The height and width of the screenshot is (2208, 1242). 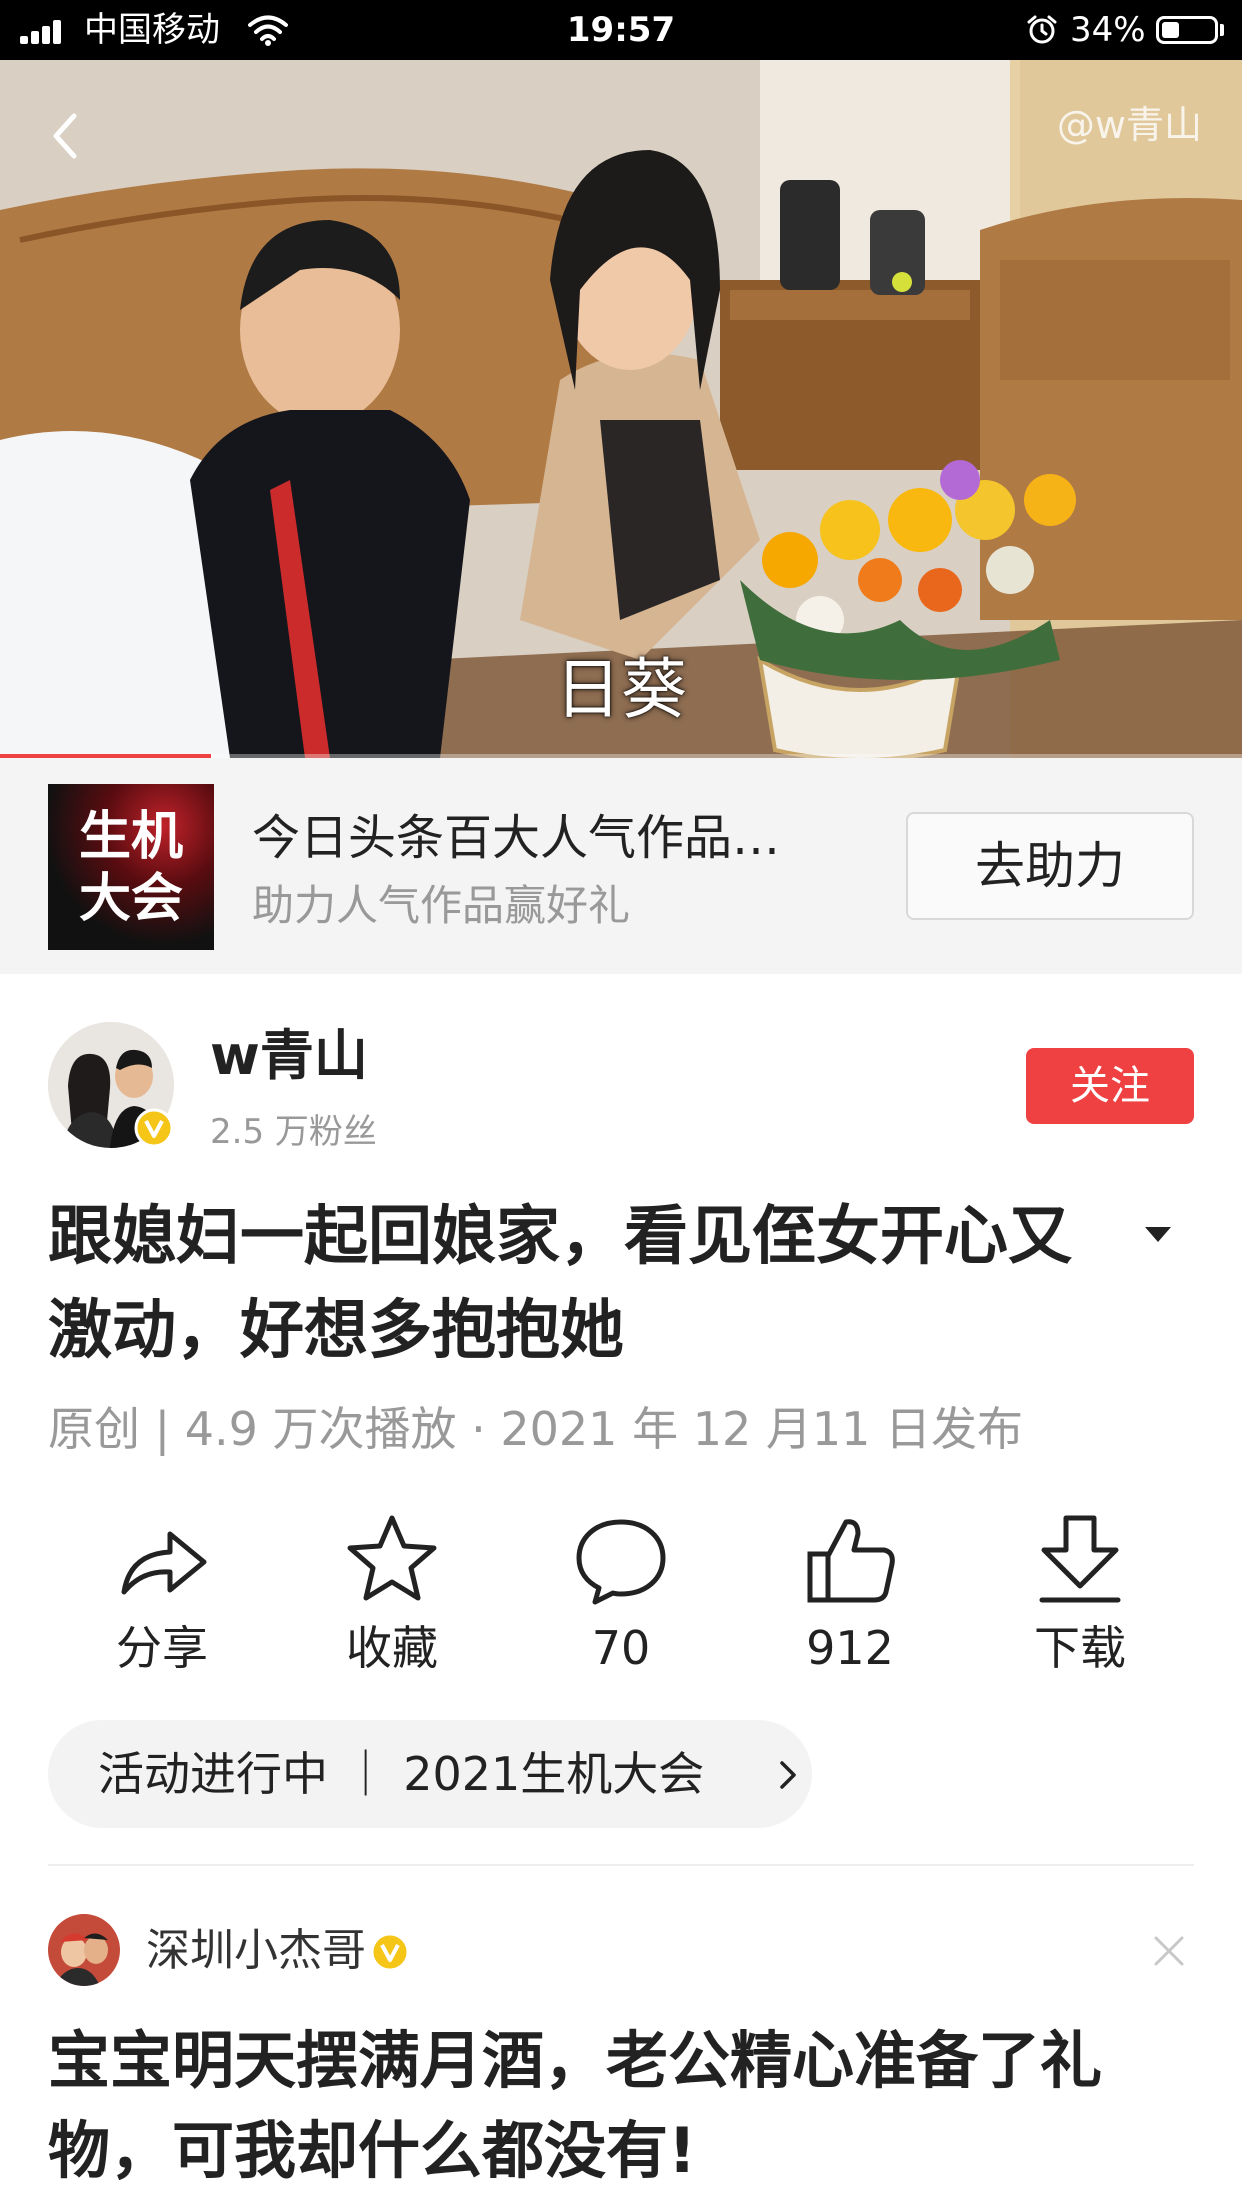 What do you see at coordinates (1187, 30) in the screenshot?
I see `battery-icon` at bounding box center [1187, 30].